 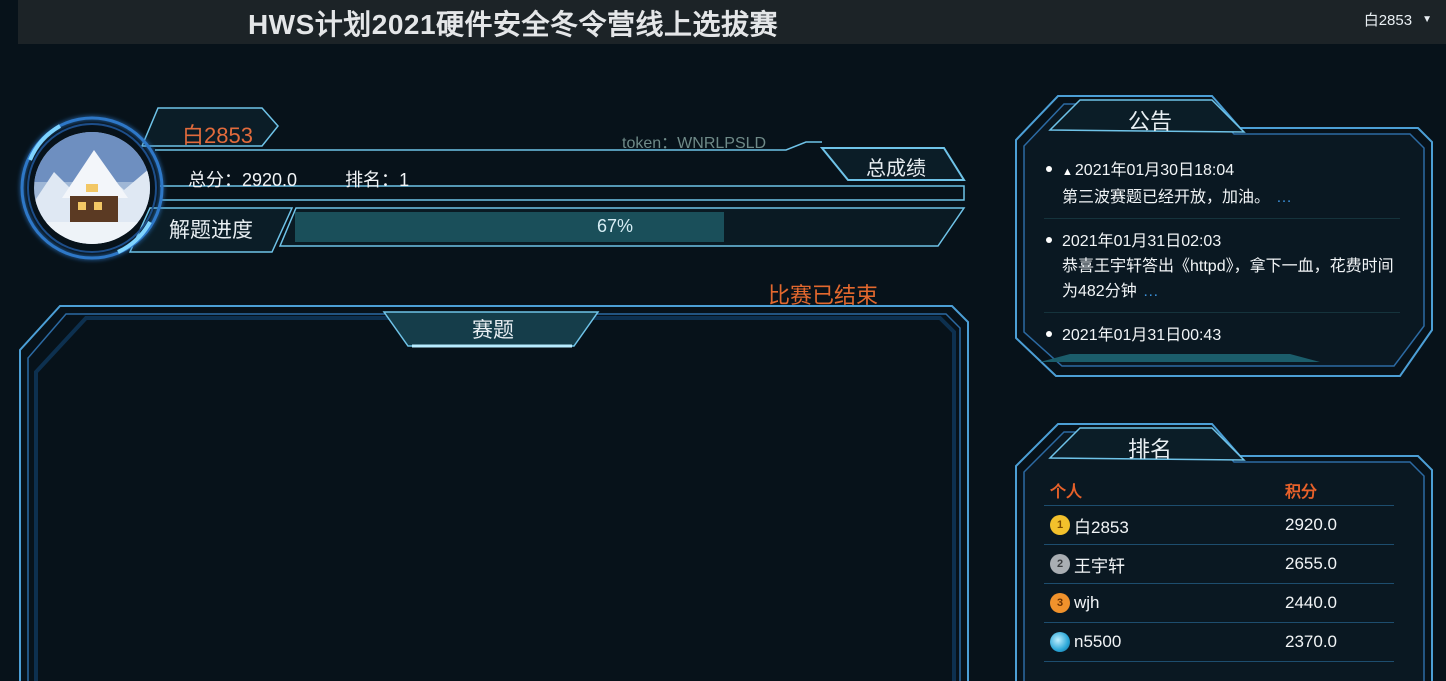 I want to click on progress-bar: 67%, so click(x=615, y=227).